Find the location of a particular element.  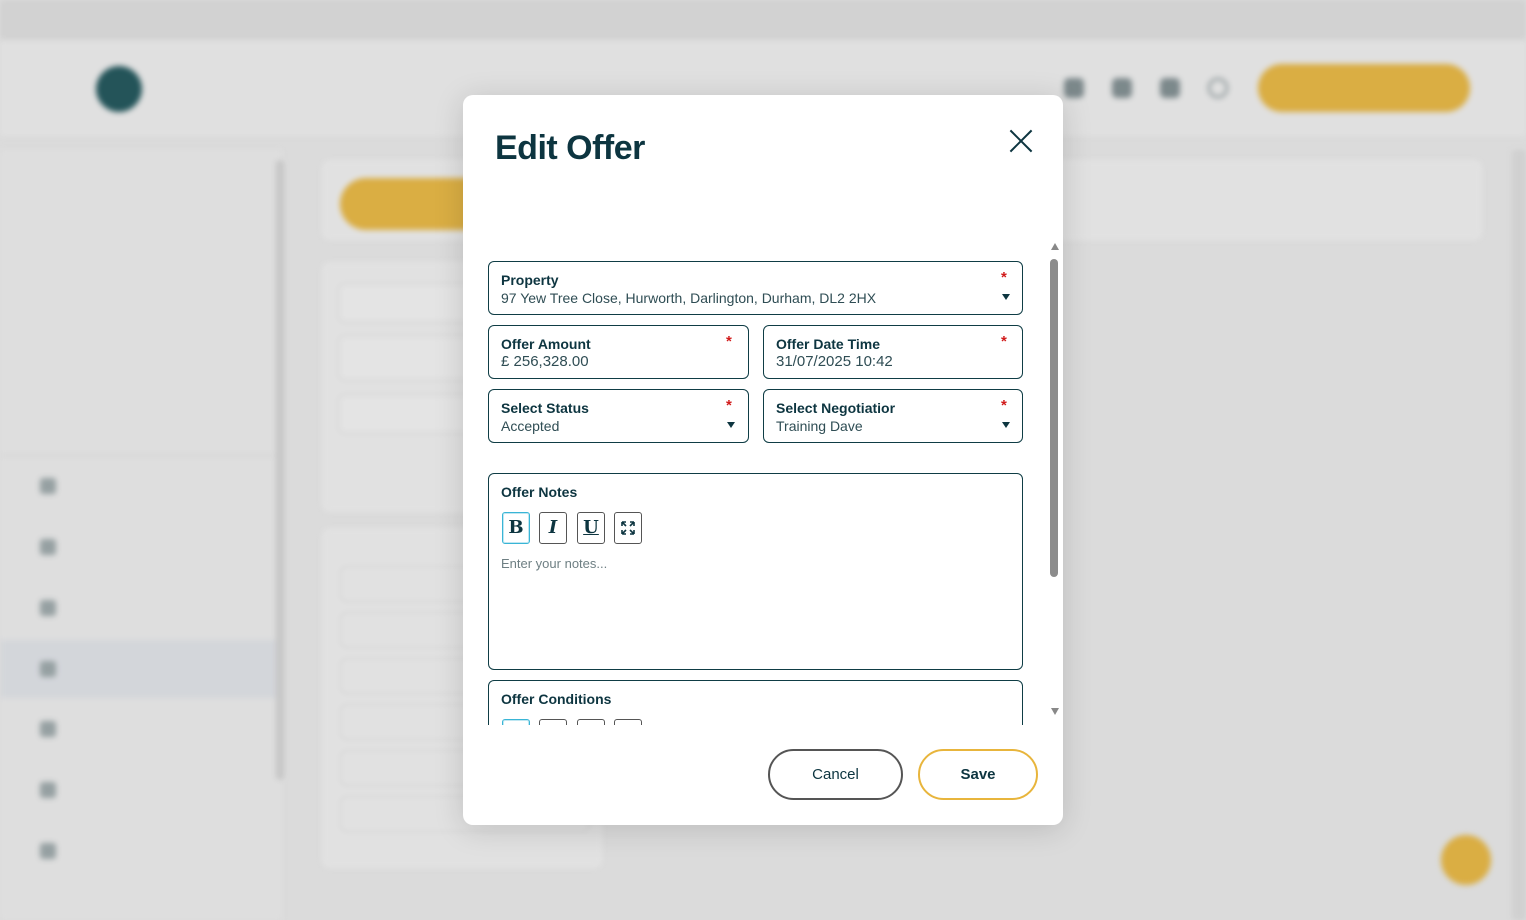

italic-button: I is located at coordinates (553, 528).